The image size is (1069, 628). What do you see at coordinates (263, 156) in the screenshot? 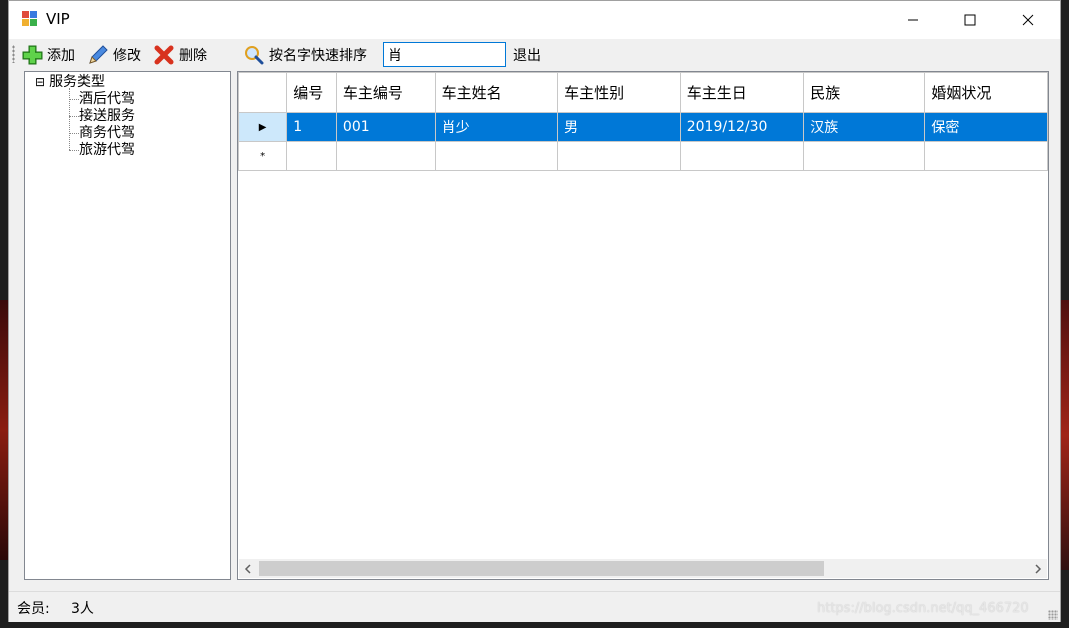
I see `new-row-indicator-icon: *` at bounding box center [263, 156].